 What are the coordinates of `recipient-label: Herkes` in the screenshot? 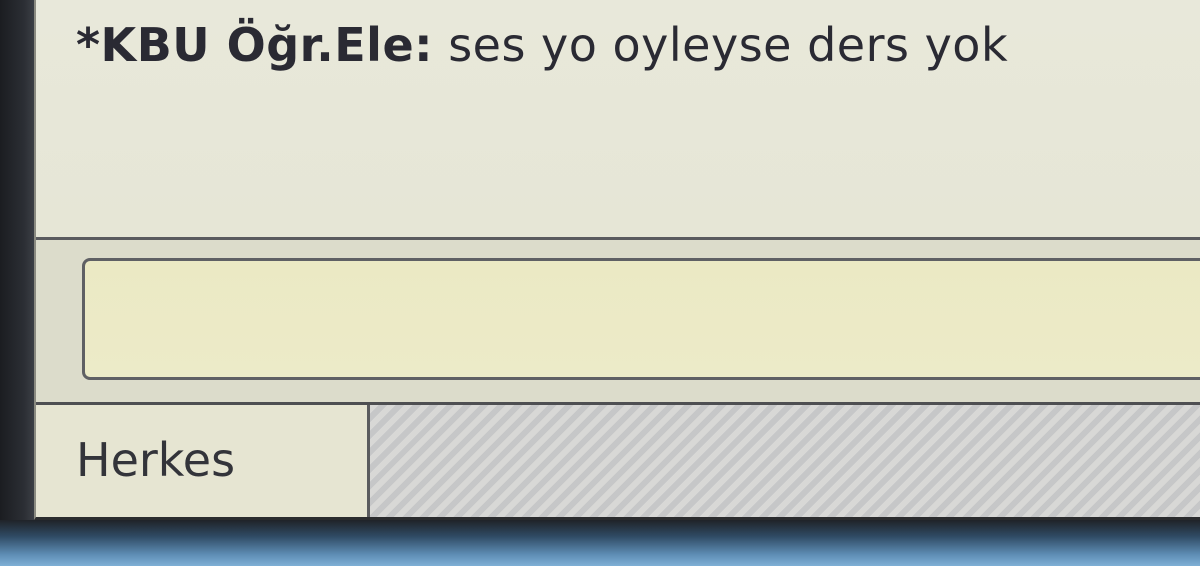 It's located at (156, 460).